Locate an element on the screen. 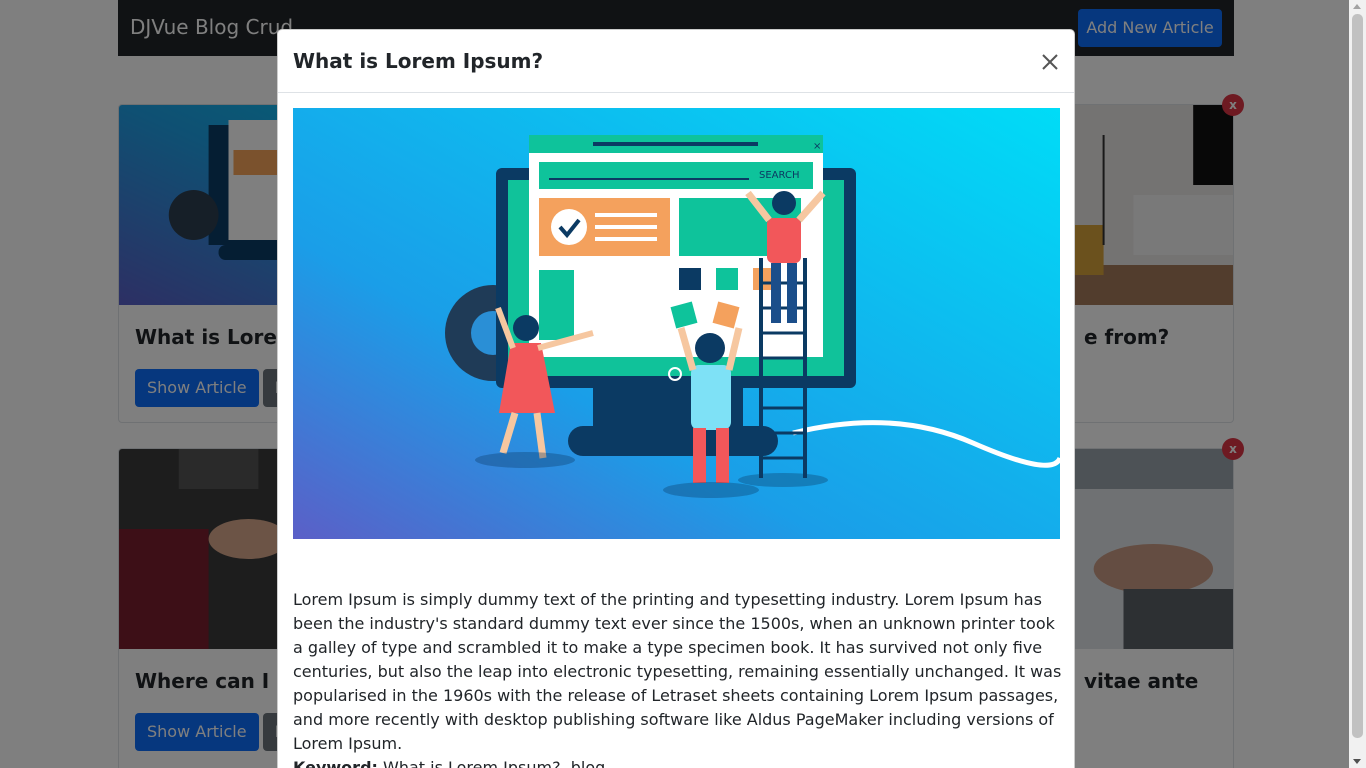 The image size is (1366, 768). scroll-up-arrow-icon is located at coordinates (1357, 6).